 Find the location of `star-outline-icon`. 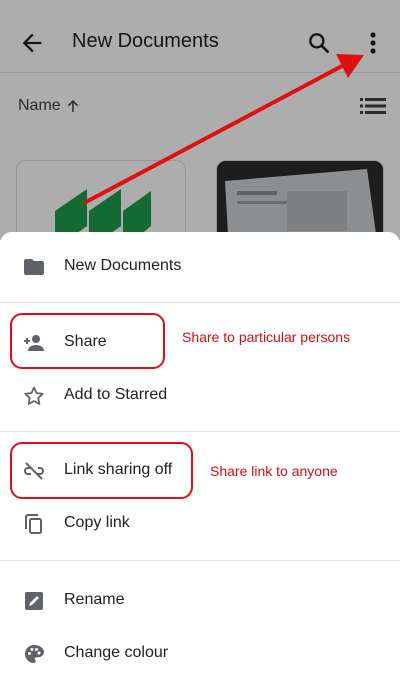

star-outline-icon is located at coordinates (34, 395).